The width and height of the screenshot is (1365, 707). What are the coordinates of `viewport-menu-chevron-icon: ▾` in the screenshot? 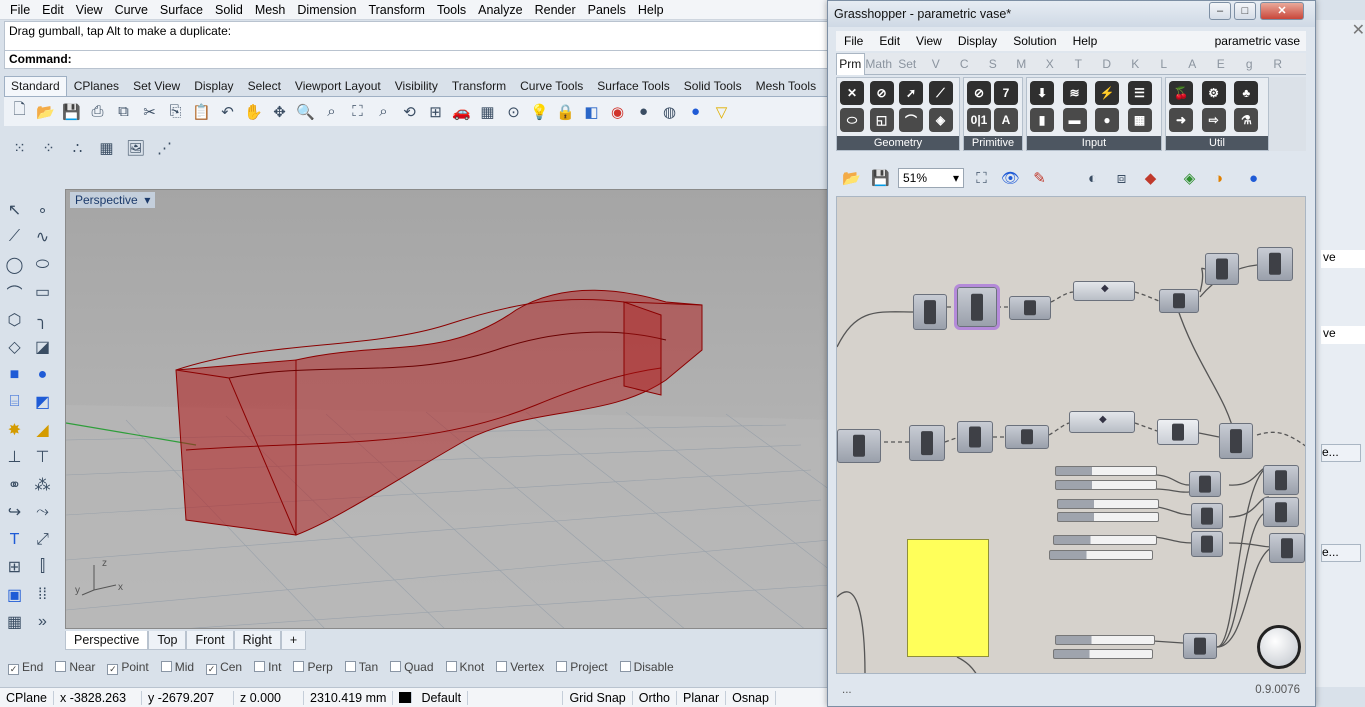 It's located at (145, 200).